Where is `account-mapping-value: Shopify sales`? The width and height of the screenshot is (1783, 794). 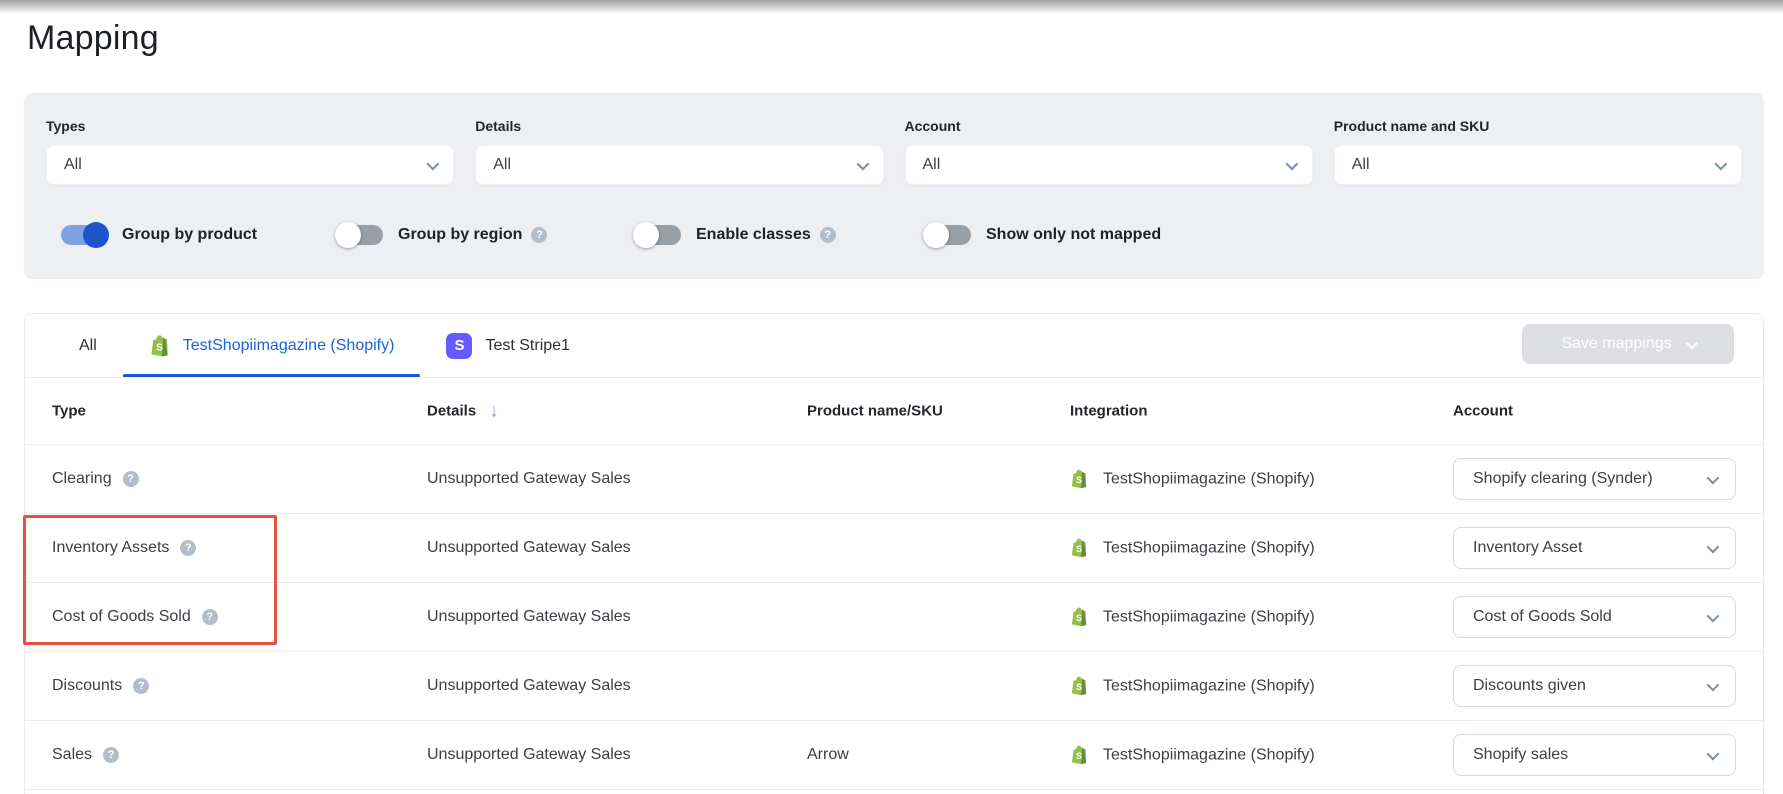
account-mapping-value: Shopify sales is located at coordinates (1521, 754).